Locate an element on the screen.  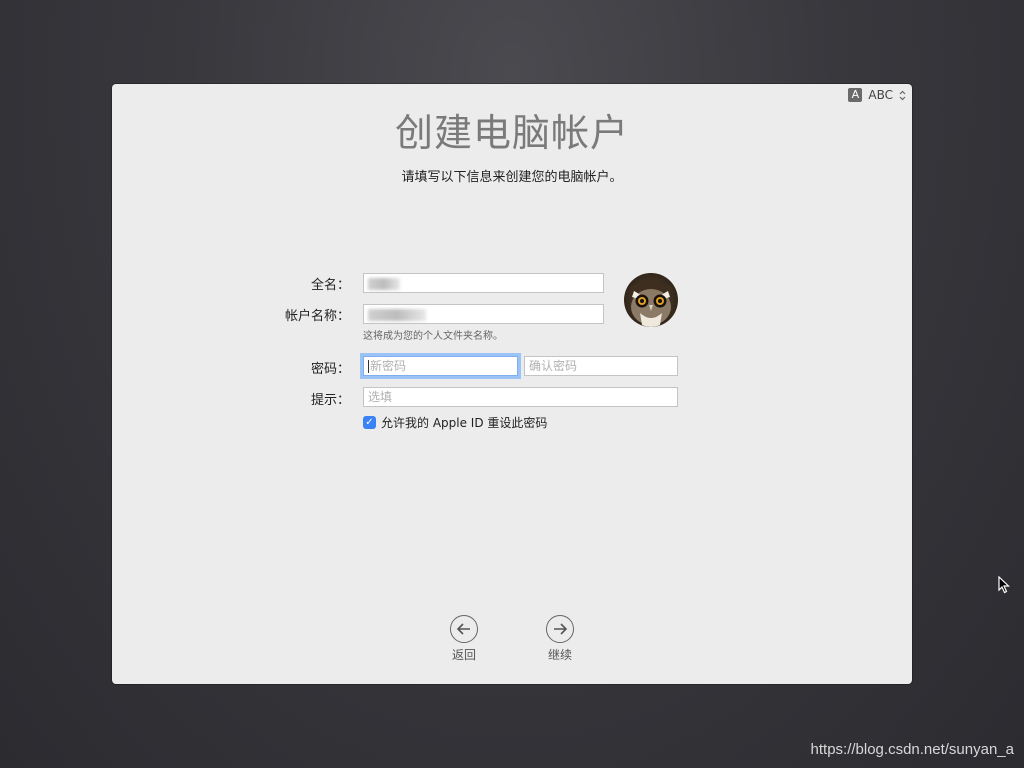
continue-label: 继续 is located at coordinates (559, 655).